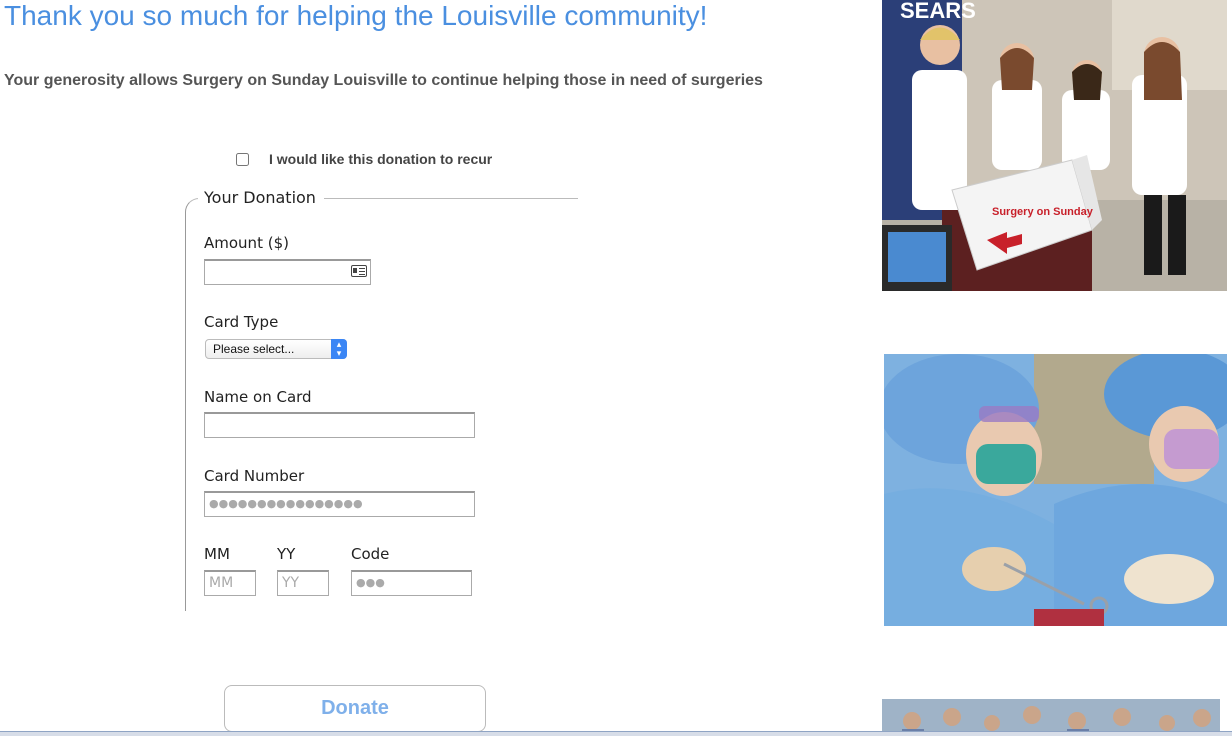  I want to click on donate-button: Donate, so click(355, 708).